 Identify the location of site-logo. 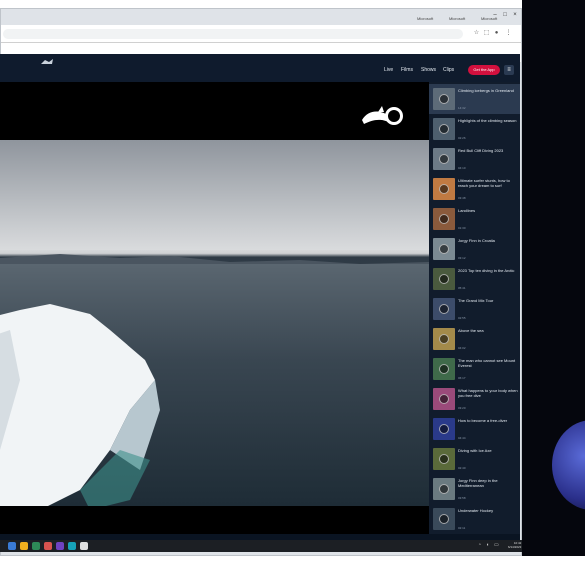
(47, 63).